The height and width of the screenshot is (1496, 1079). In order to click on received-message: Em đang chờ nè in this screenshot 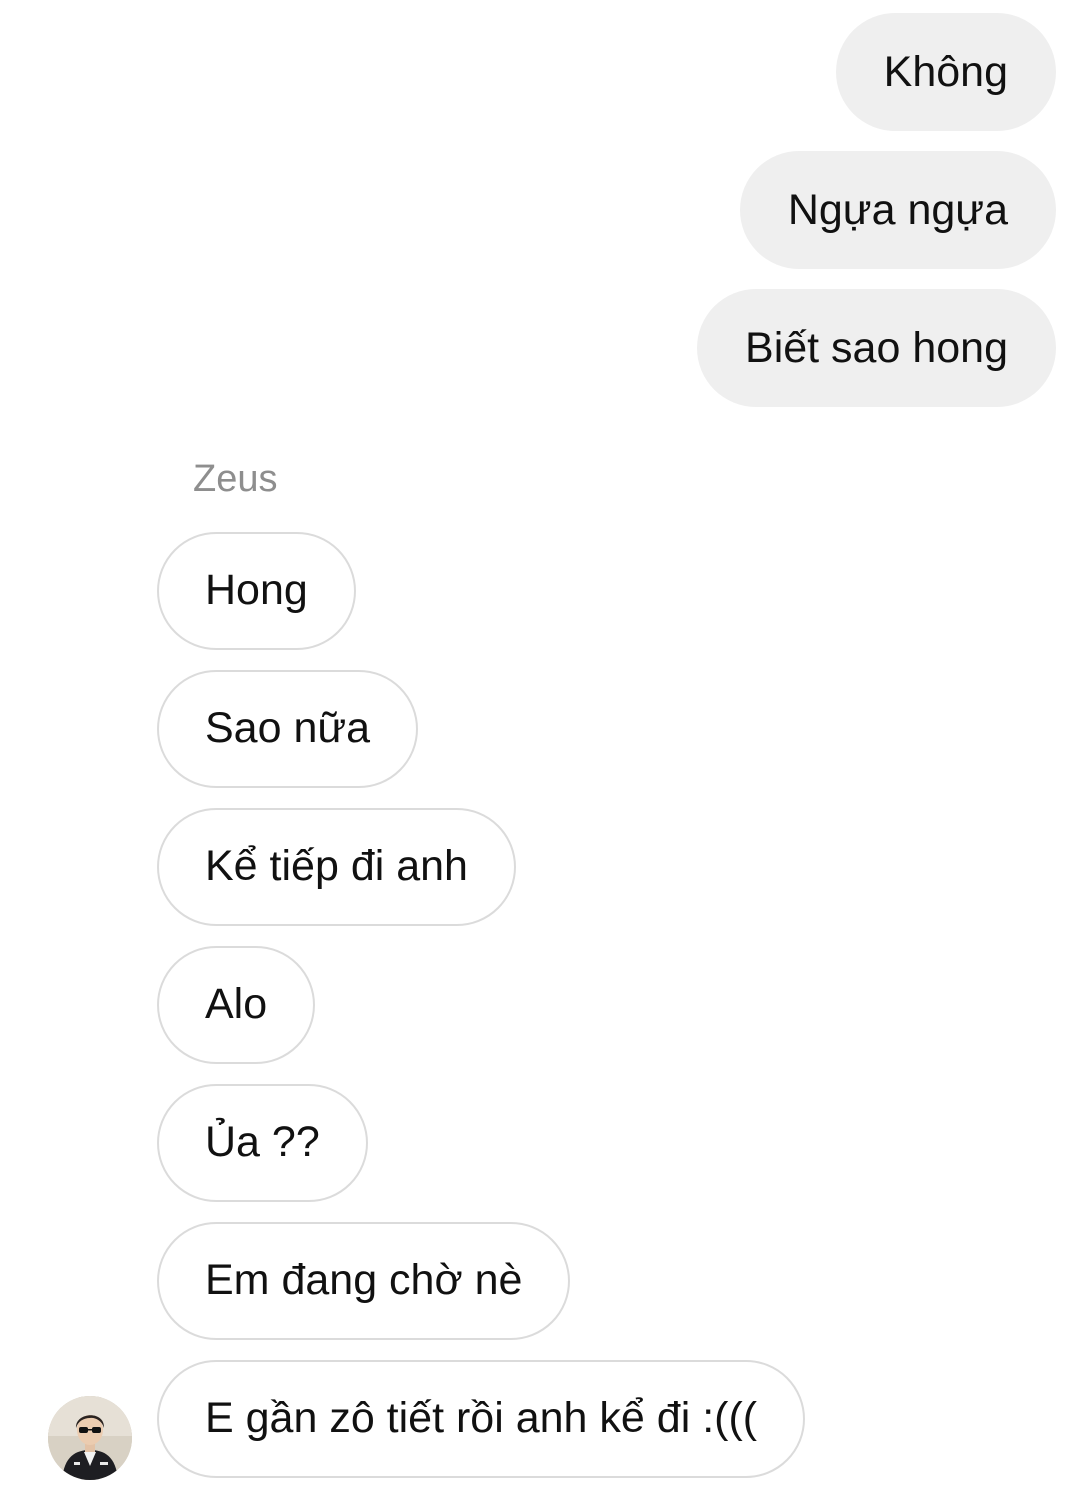, I will do `click(364, 1281)`.